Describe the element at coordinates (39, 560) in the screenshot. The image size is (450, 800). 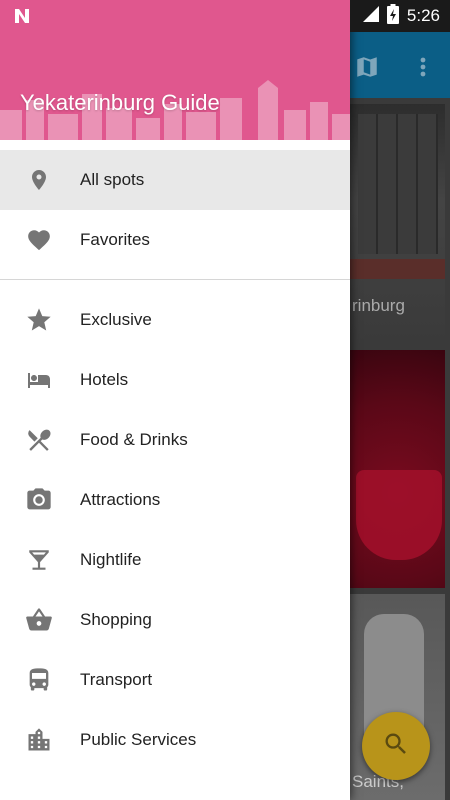
I see `cocktail-icon` at that location.